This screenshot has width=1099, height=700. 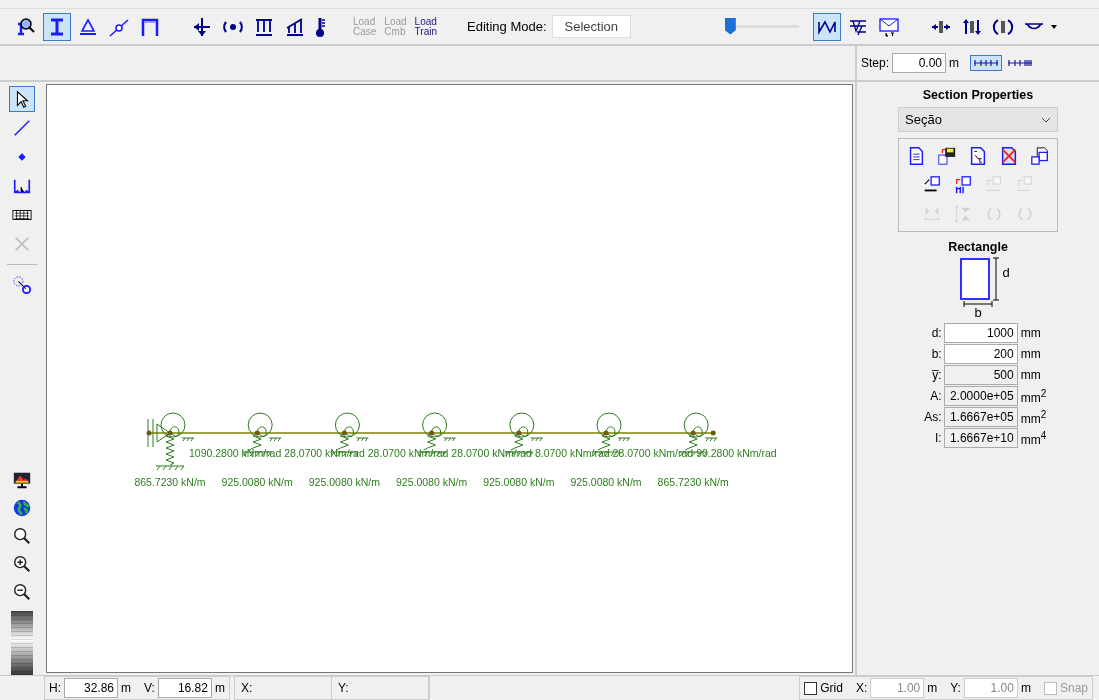 I want to click on cross-icon, so click(x=22, y=244).